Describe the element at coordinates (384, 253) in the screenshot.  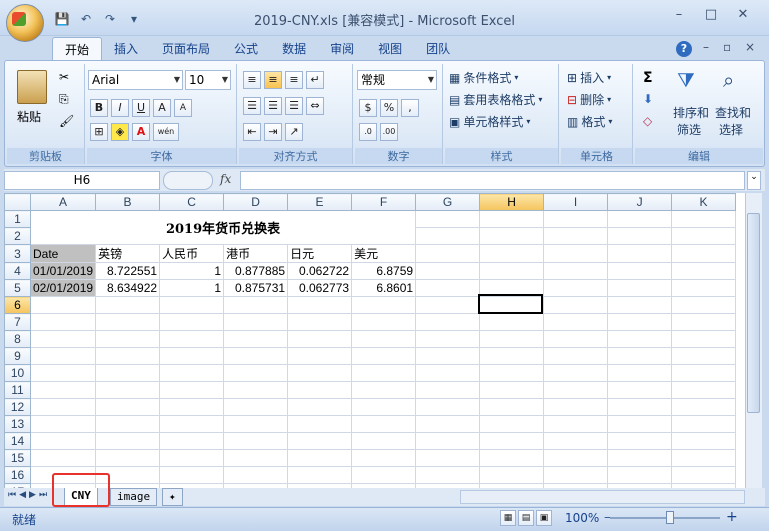
I see `cell: 美元` at that location.